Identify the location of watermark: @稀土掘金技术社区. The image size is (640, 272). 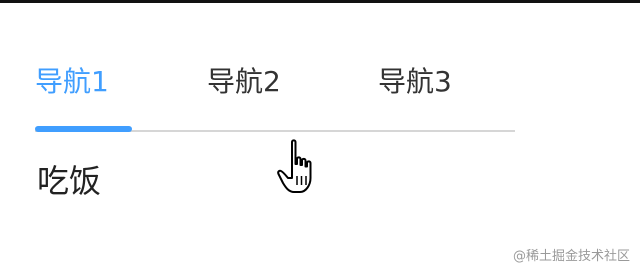
(571, 256).